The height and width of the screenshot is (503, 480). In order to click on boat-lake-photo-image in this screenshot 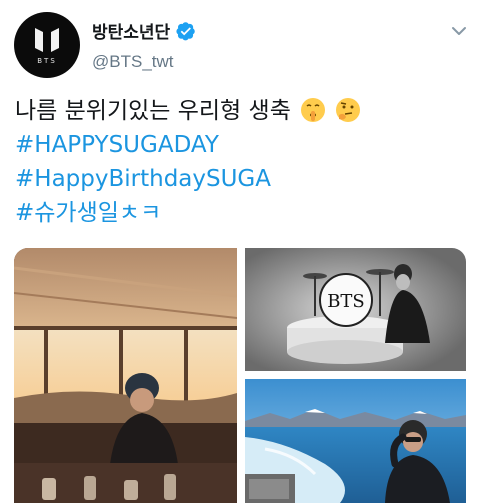, I will do `click(355, 441)`.